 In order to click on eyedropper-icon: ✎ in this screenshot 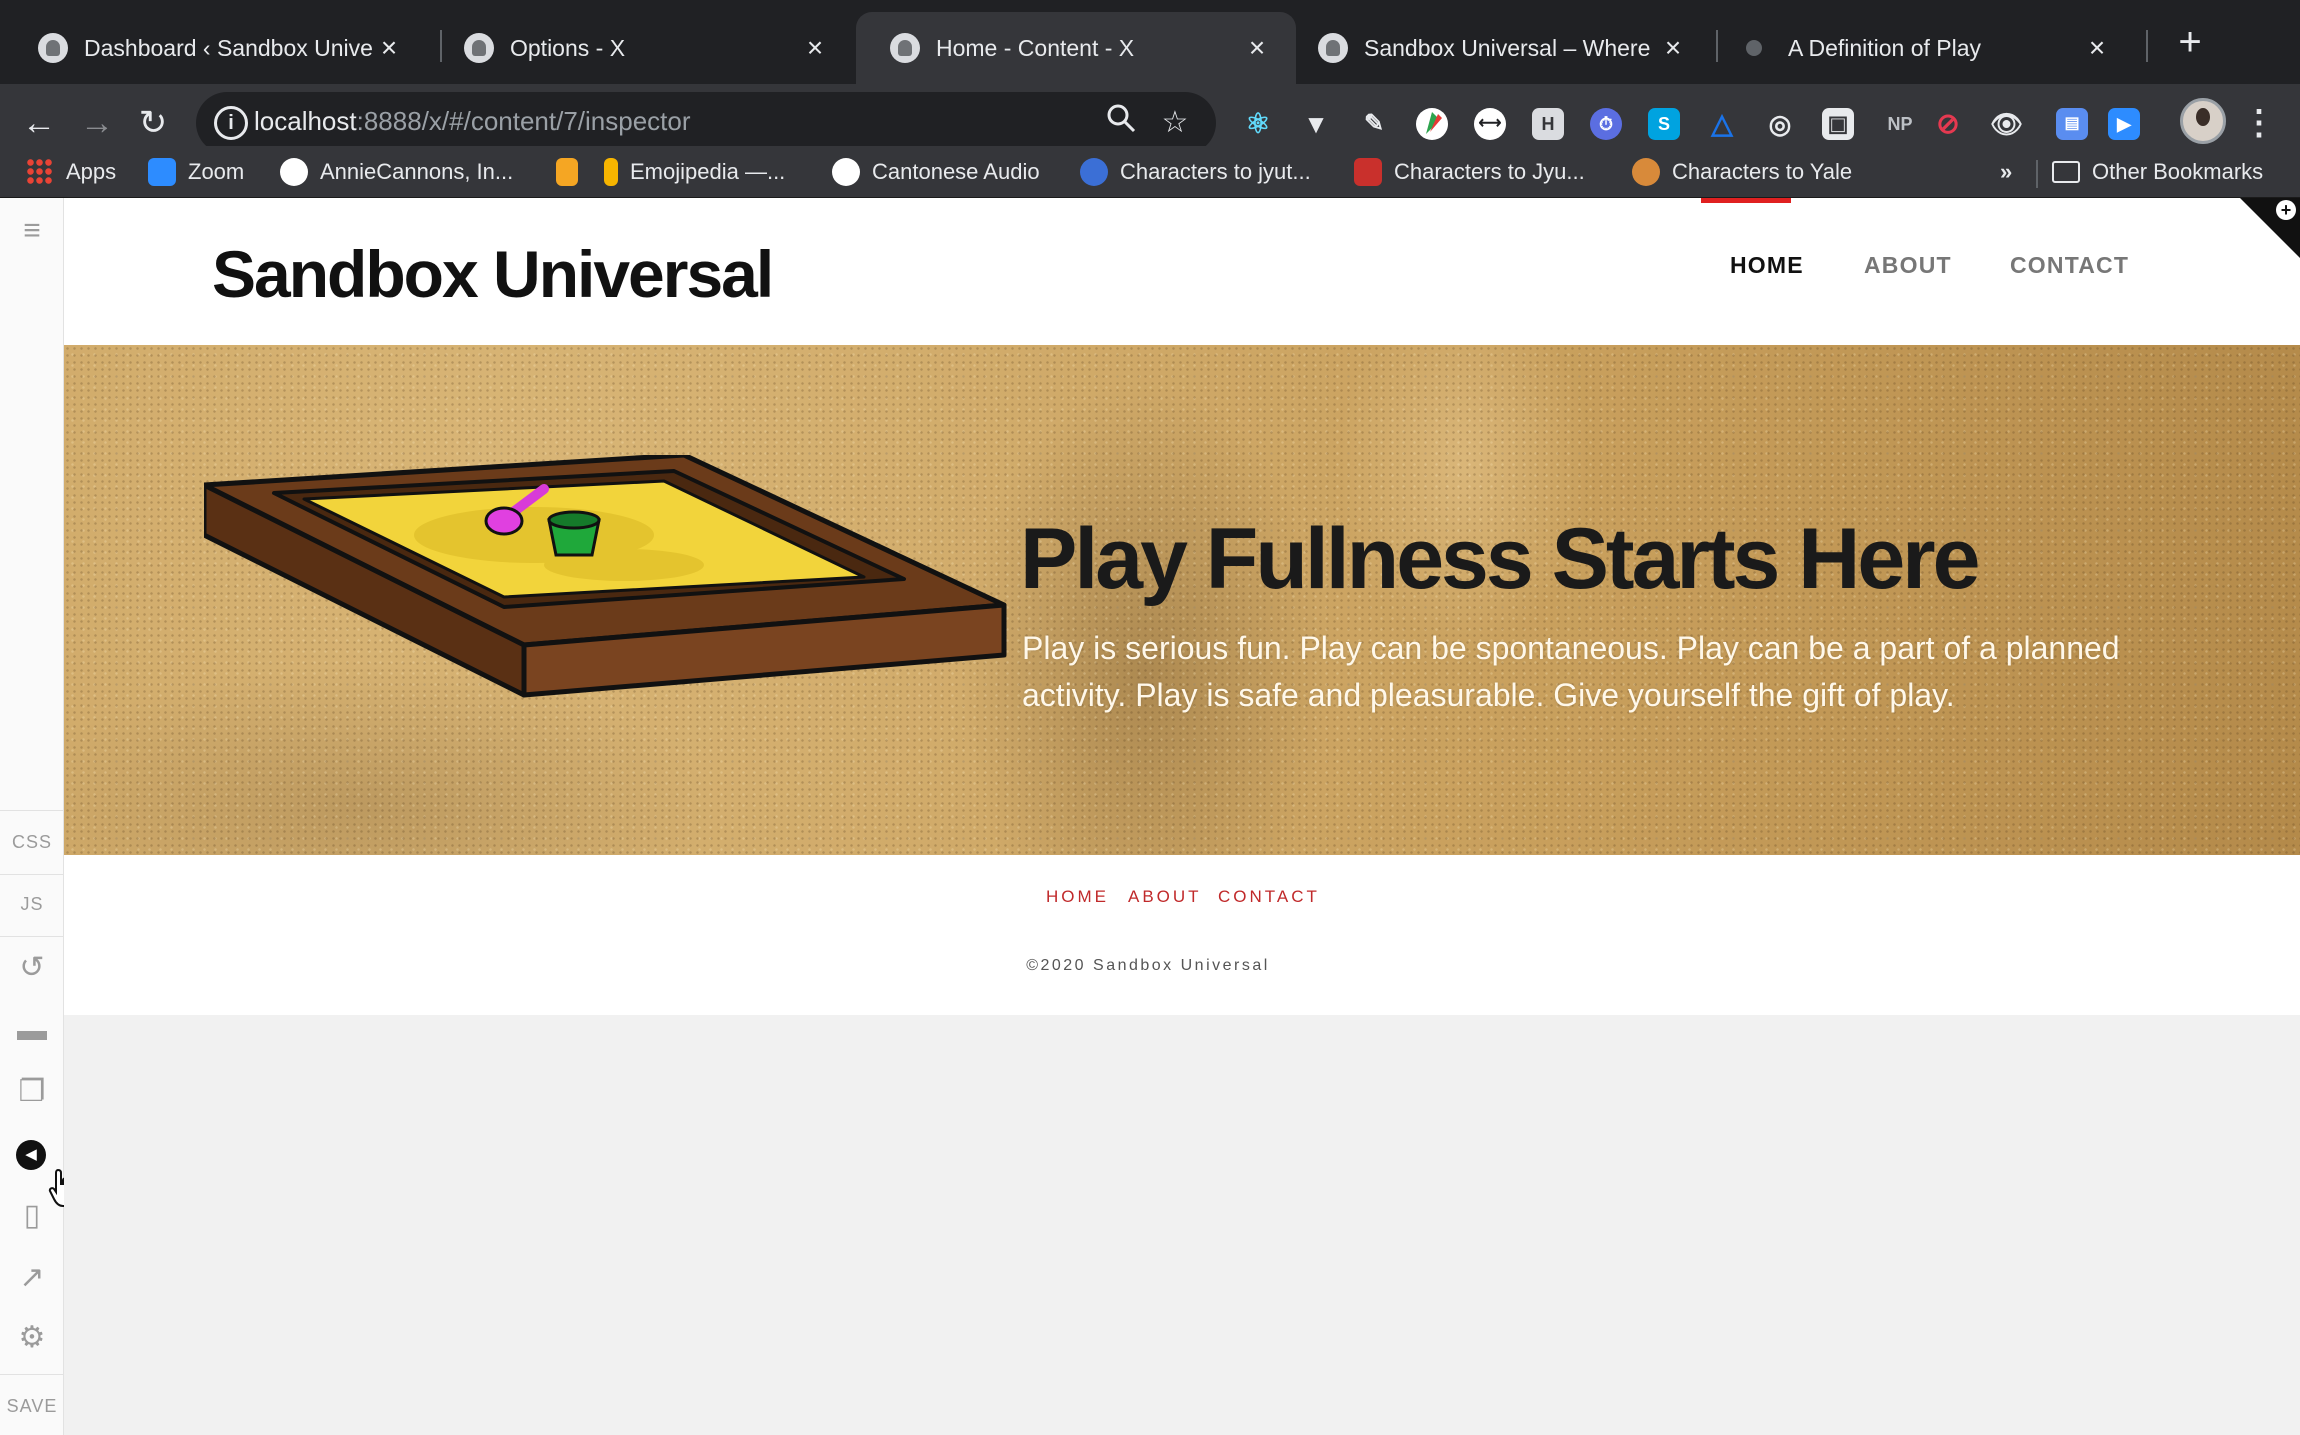, I will do `click(1374, 124)`.